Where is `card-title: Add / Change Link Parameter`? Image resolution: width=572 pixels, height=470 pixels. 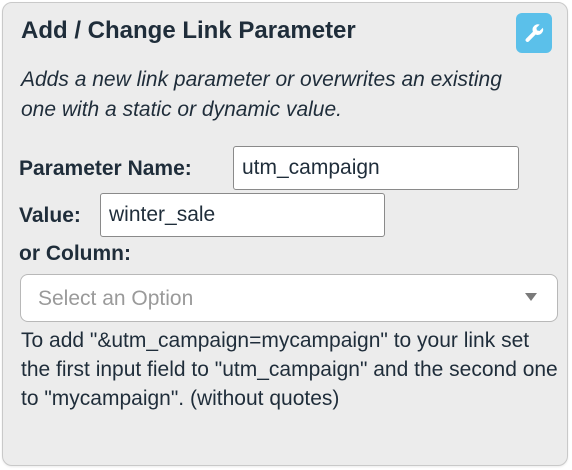
card-title: Add / Change Link Parameter is located at coordinates (188, 30).